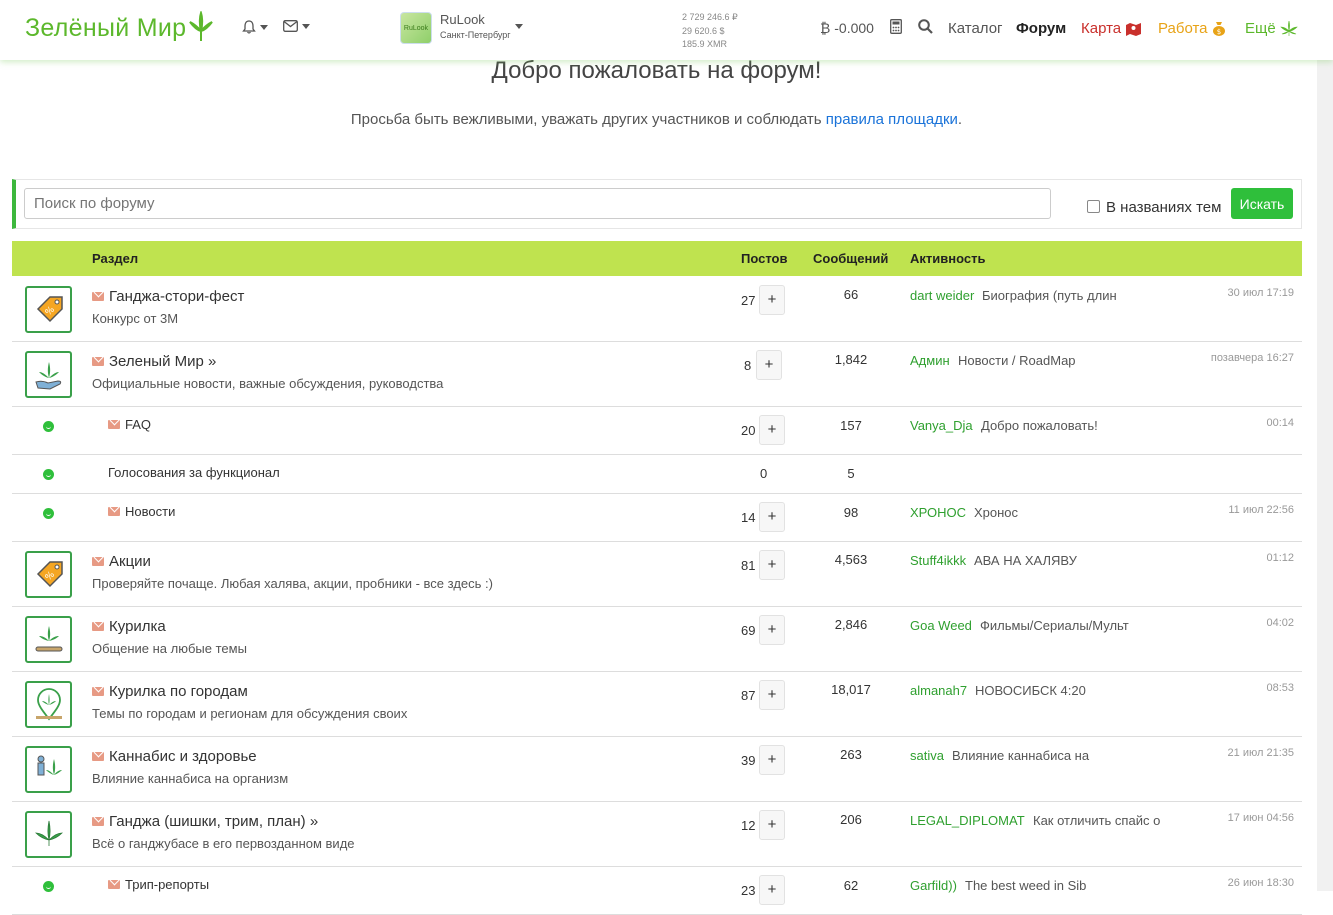 The image size is (1333, 915). Describe the element at coordinates (942, 295) in the screenshot. I see `last-post-author: dart weider` at that location.